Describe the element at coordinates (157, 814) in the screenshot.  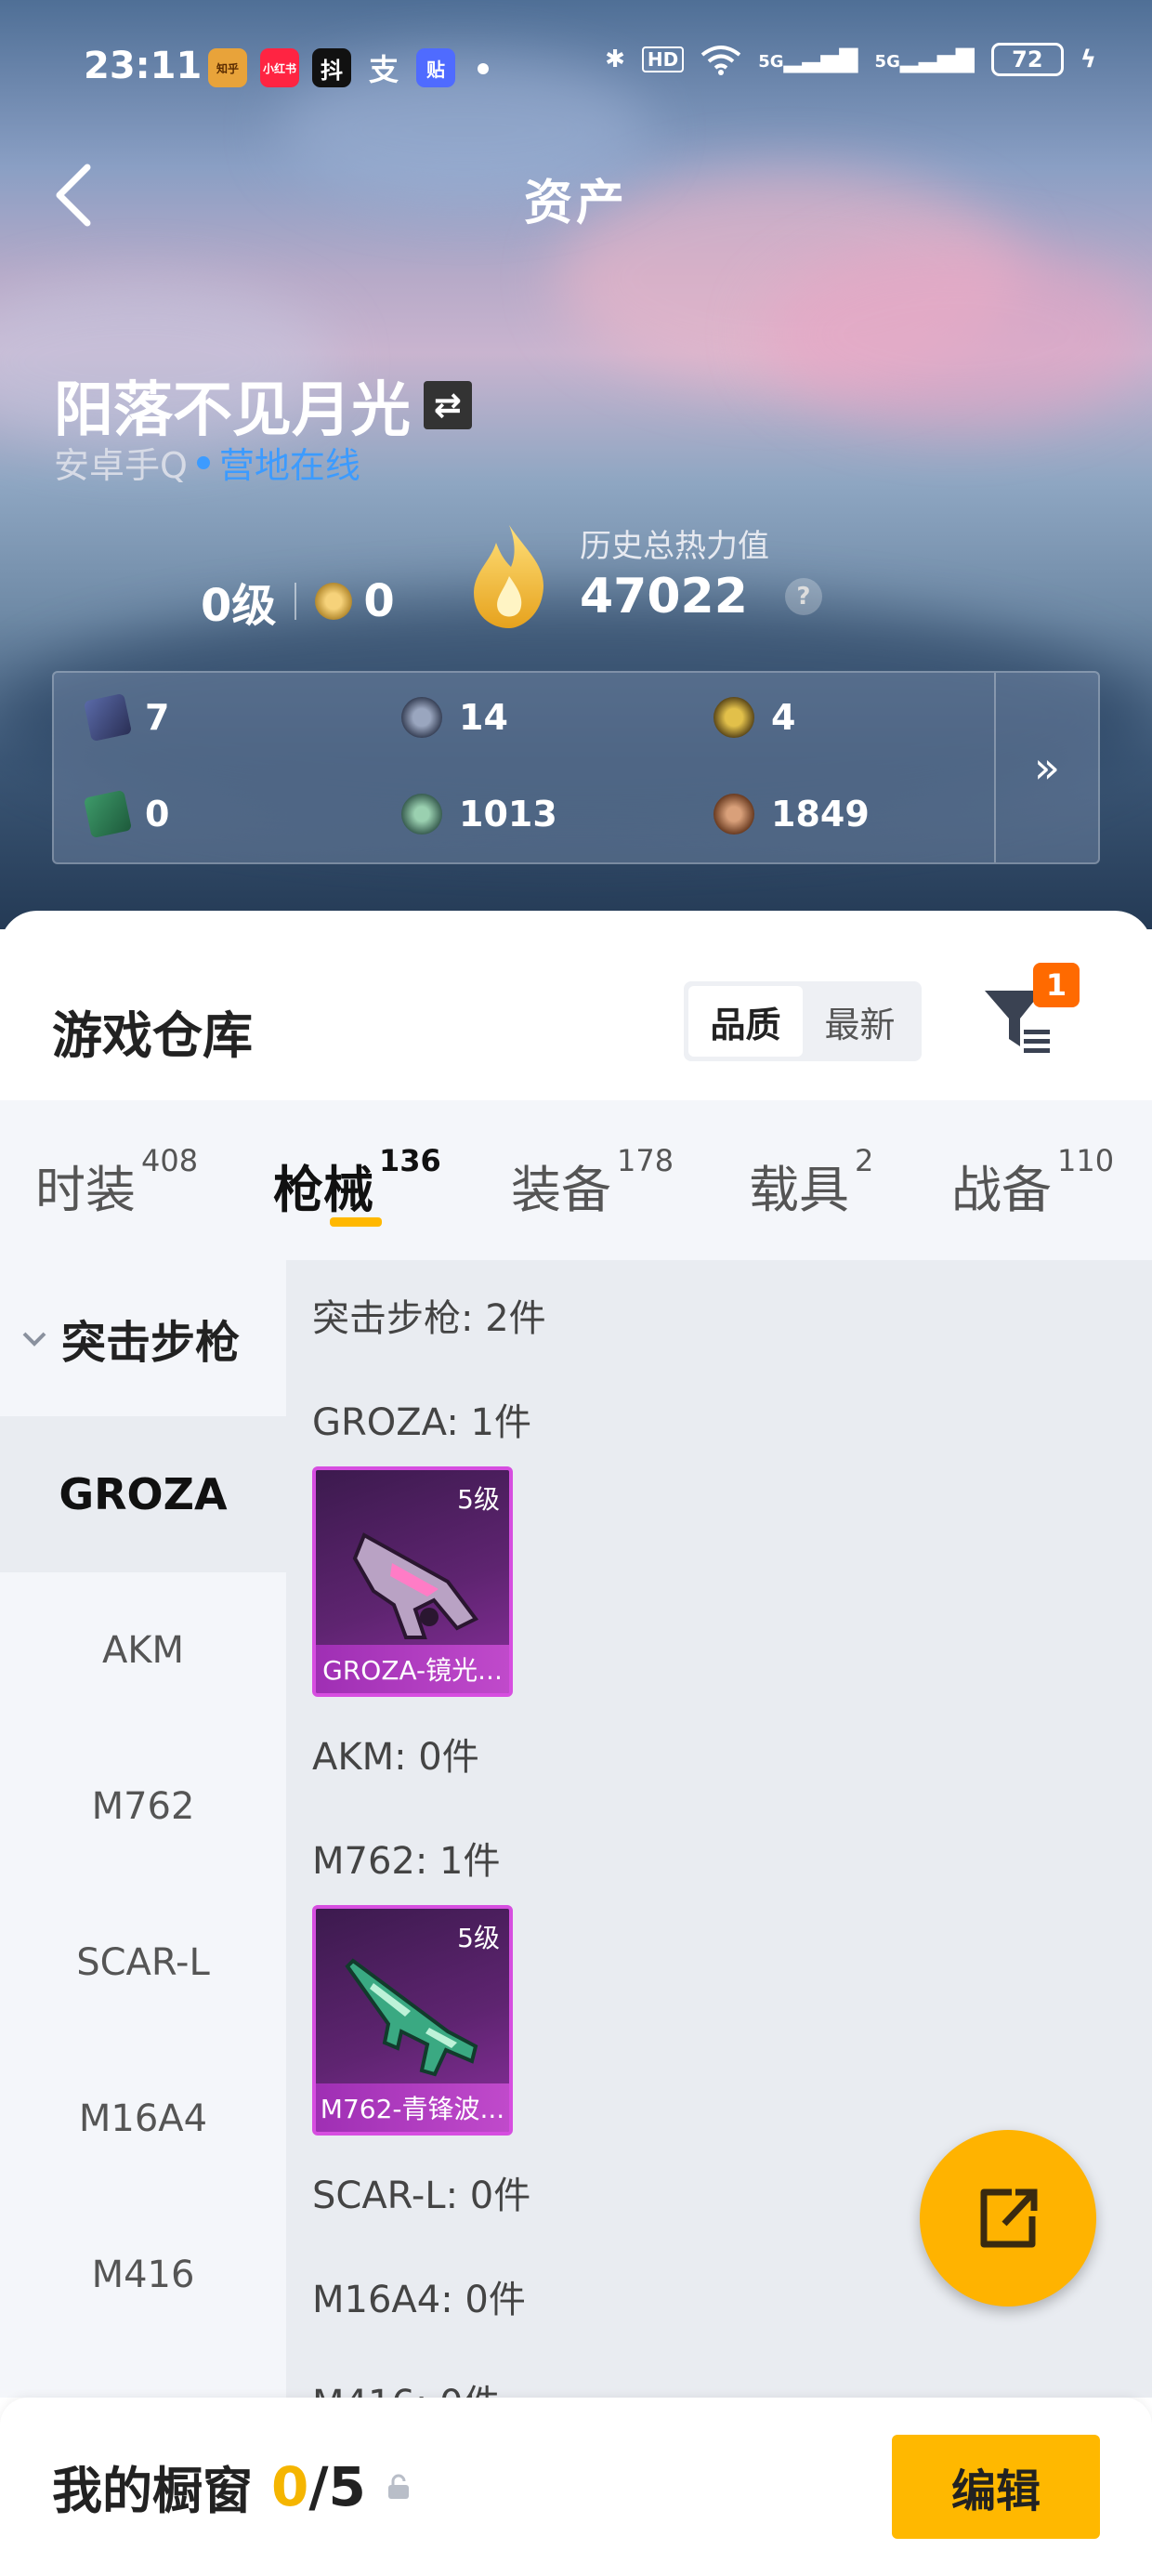
I see `stat-value: 0` at that location.